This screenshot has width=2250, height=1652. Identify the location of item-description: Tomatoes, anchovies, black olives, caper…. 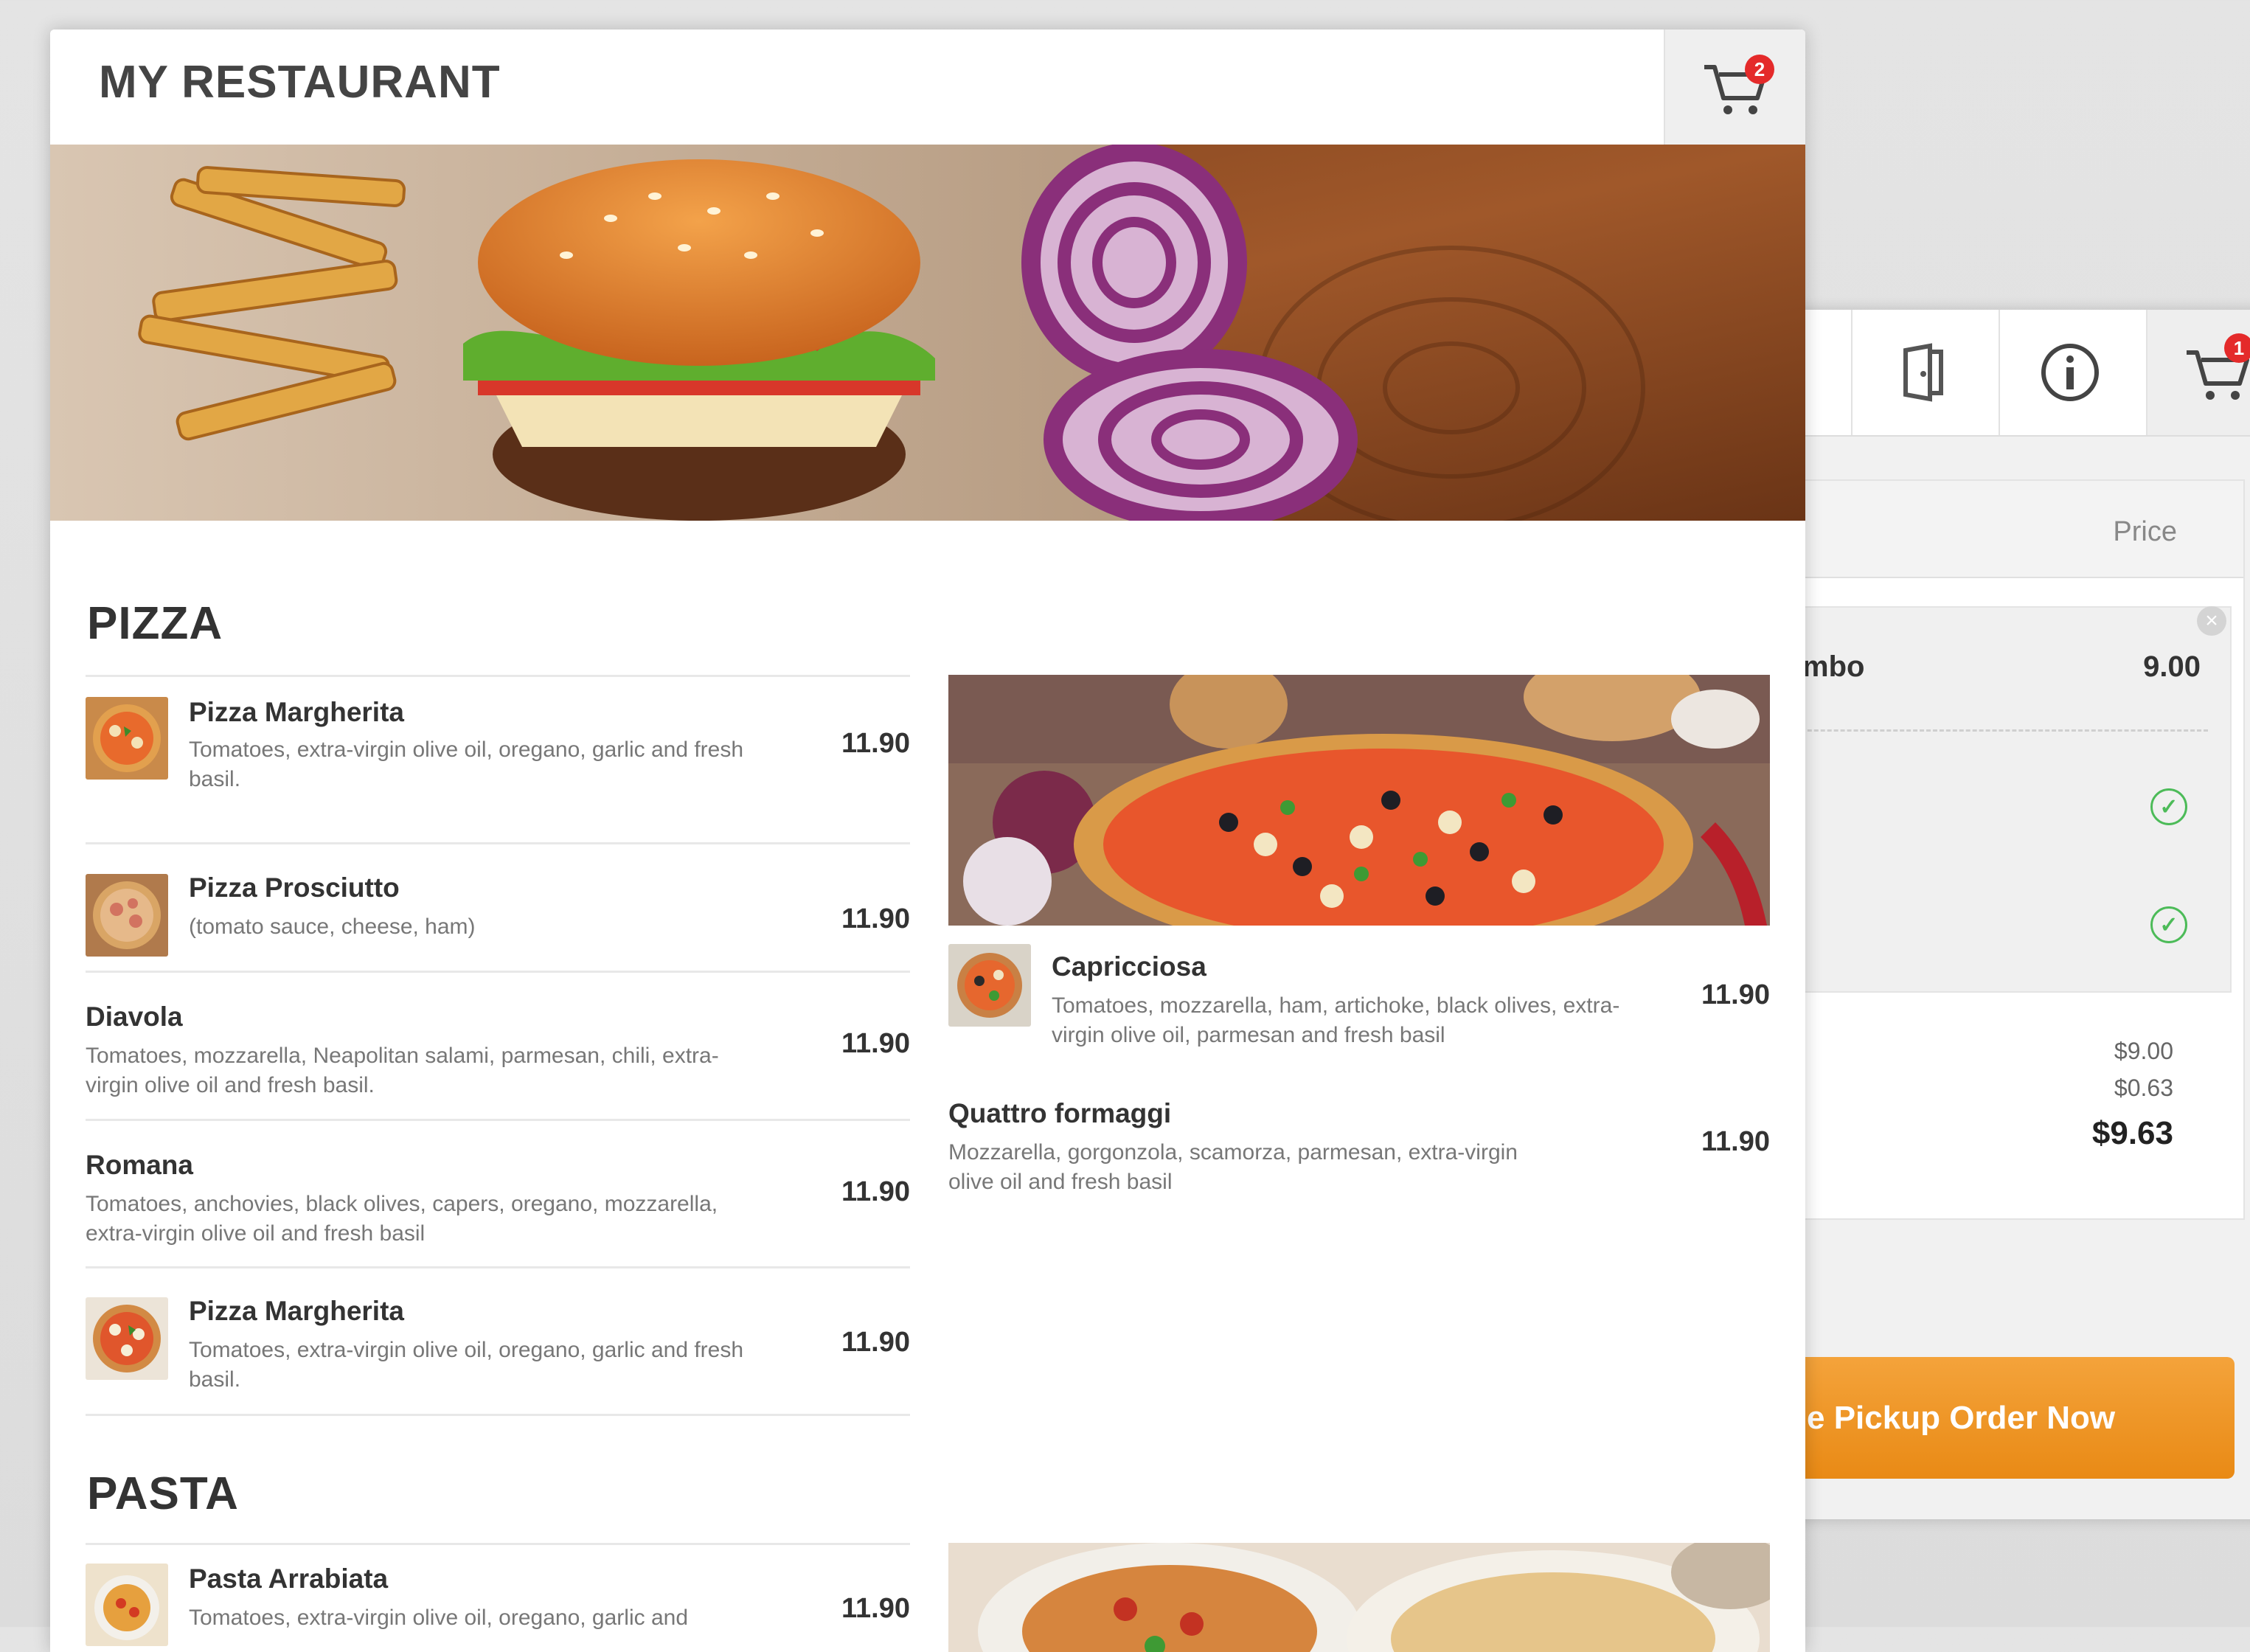
(402, 1219).